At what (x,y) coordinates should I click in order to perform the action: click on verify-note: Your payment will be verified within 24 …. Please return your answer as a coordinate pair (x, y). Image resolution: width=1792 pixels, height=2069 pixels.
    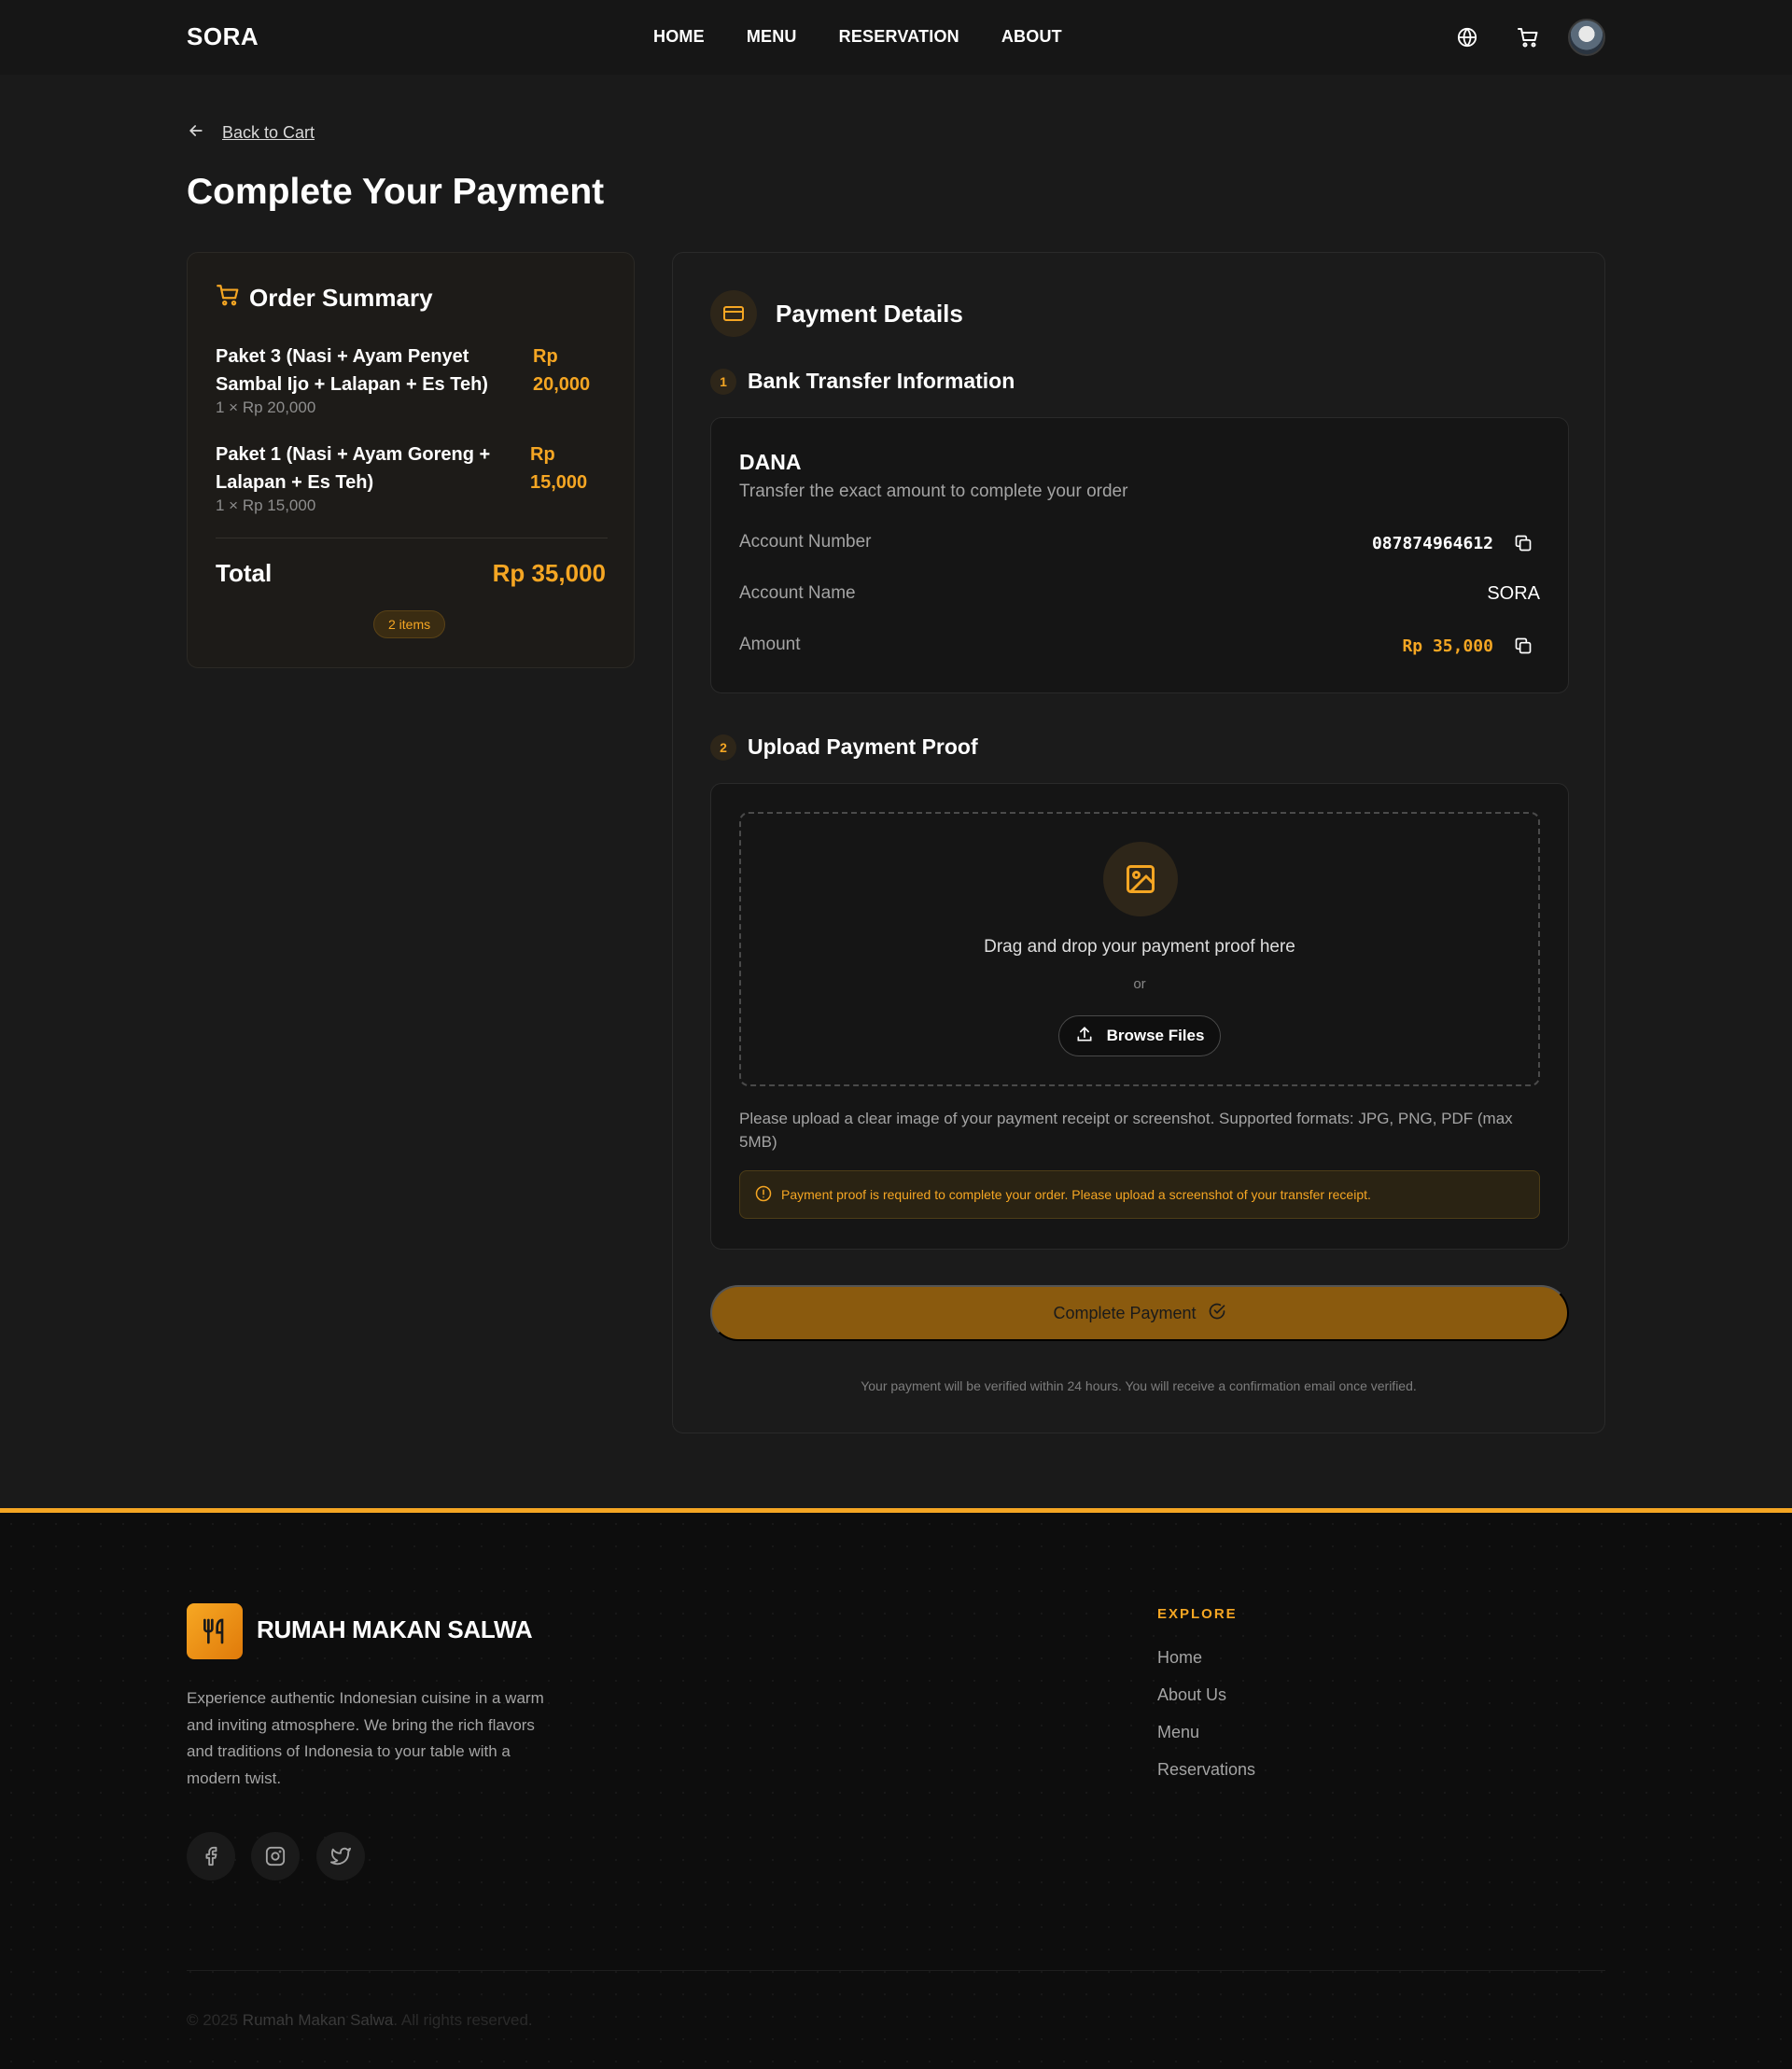
    Looking at the image, I should click on (1139, 1385).